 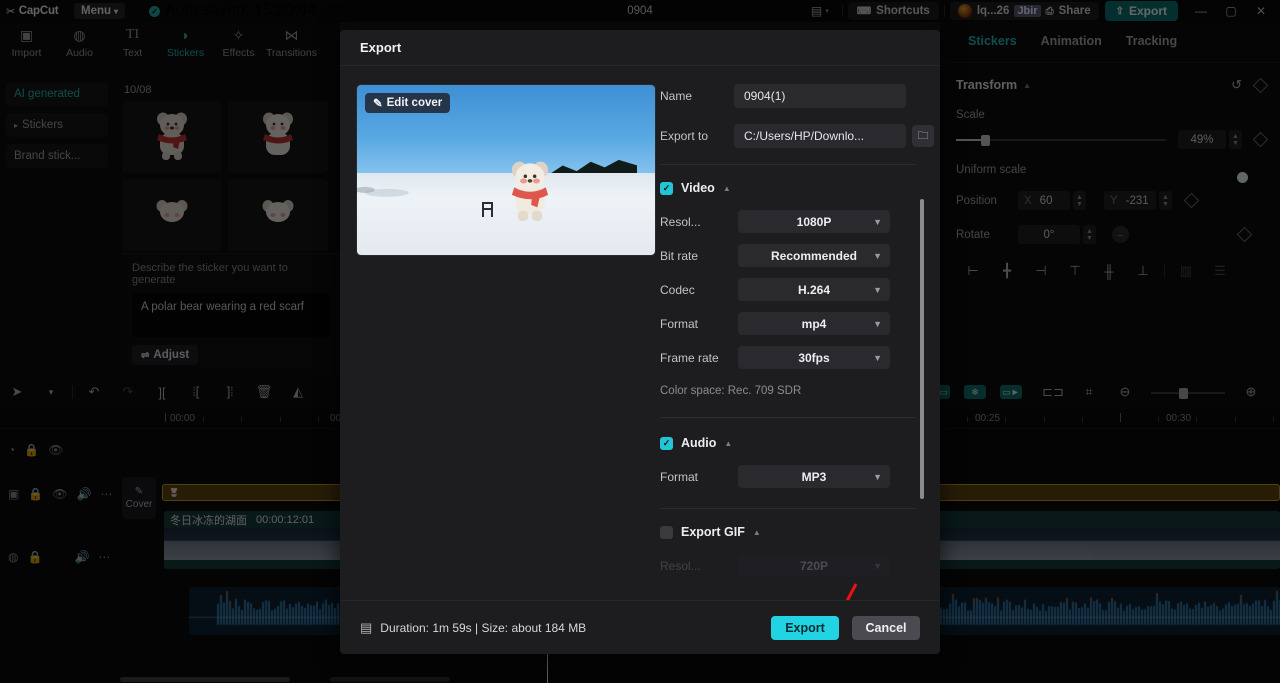 I want to click on zoom-in-icon: ⊕, so click(x=1251, y=392).